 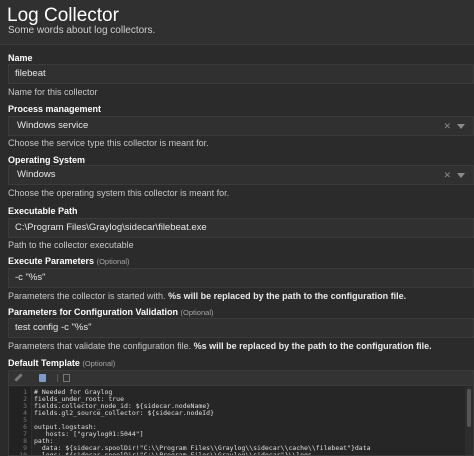 What do you see at coordinates (71, 245) in the screenshot?
I see `executable-path-help: Path to the collector executable` at bounding box center [71, 245].